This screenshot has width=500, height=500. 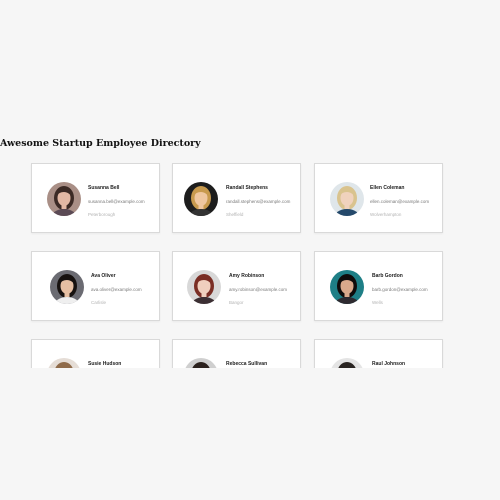 I want to click on avatar-woman-dark-hair, so click(x=64, y=199).